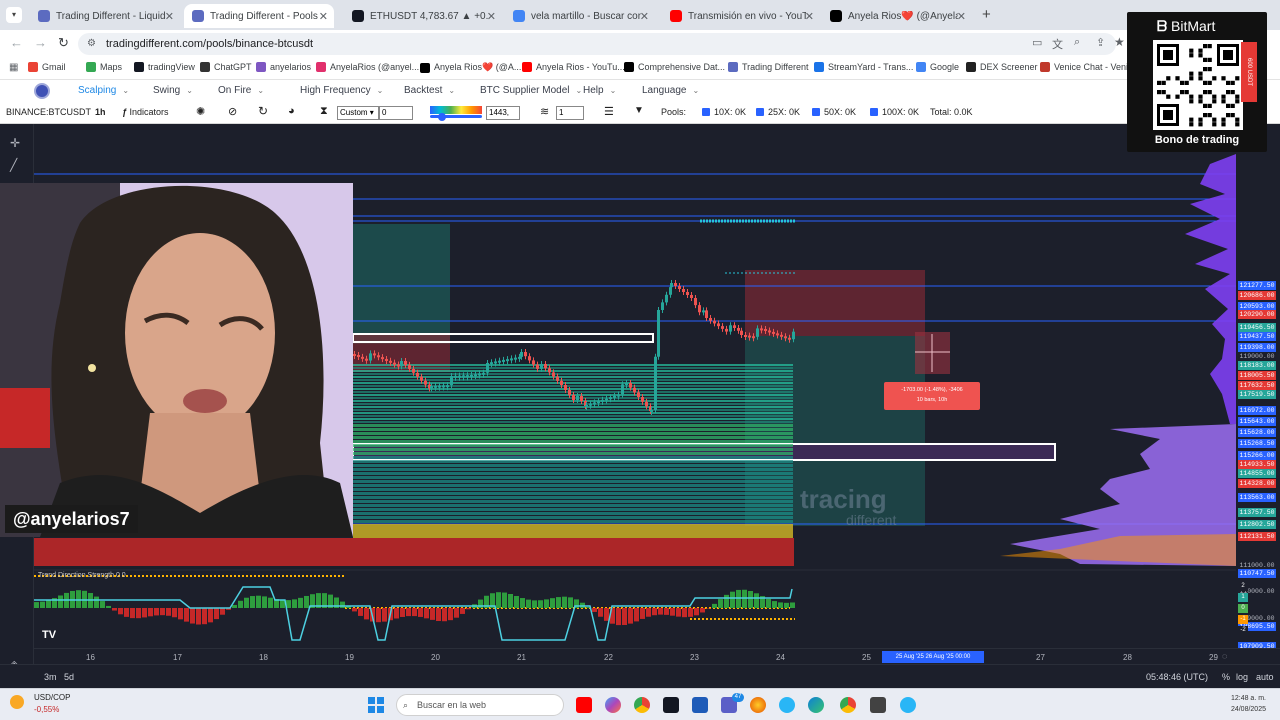 The image size is (1280, 720). Describe the element at coordinates (63, 43) in the screenshot. I see `reload-icon: ↻` at that location.